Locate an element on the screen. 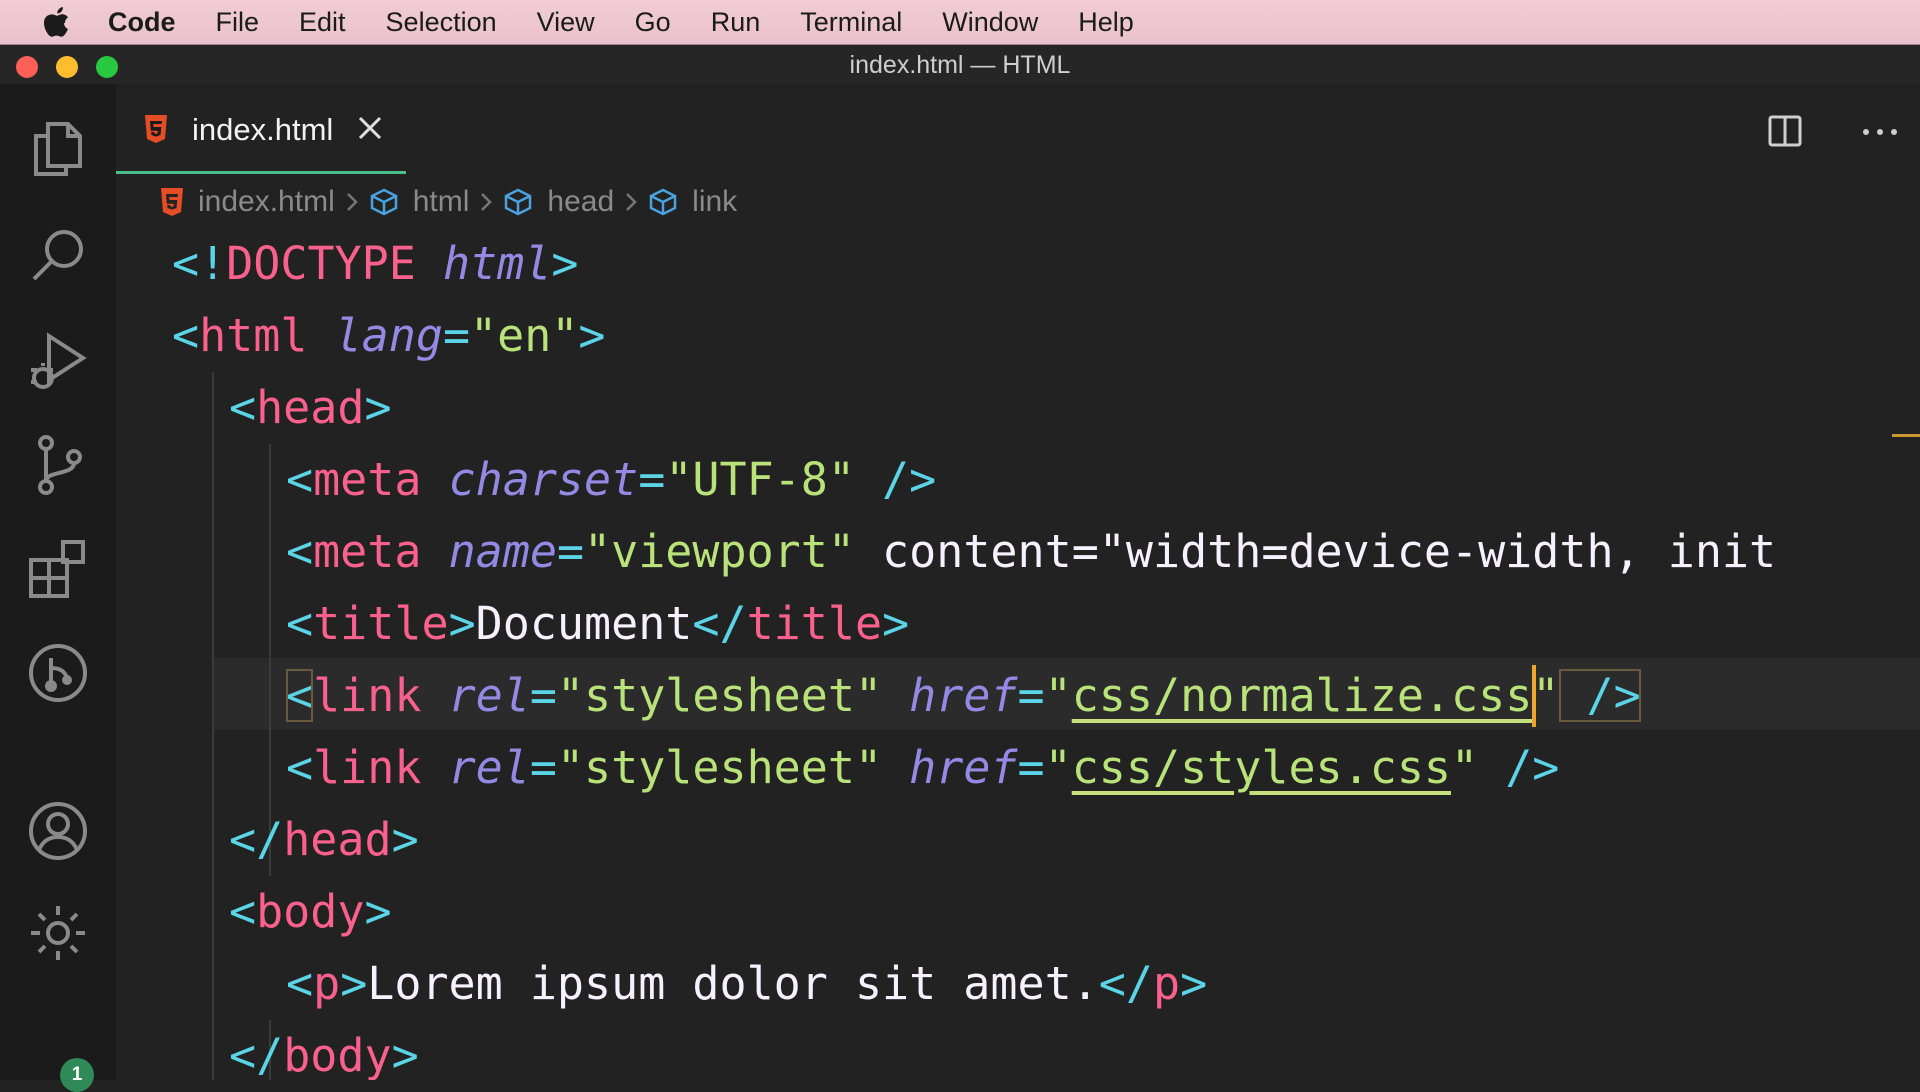 This screenshot has height=1092, width=1920. maximize-window-button is located at coordinates (107, 67).